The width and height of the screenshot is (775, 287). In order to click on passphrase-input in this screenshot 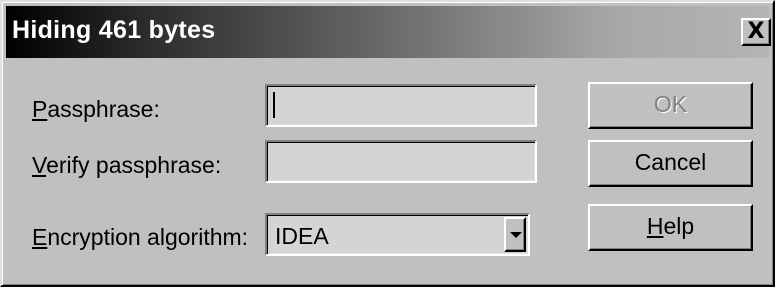, I will do `click(401, 105)`.